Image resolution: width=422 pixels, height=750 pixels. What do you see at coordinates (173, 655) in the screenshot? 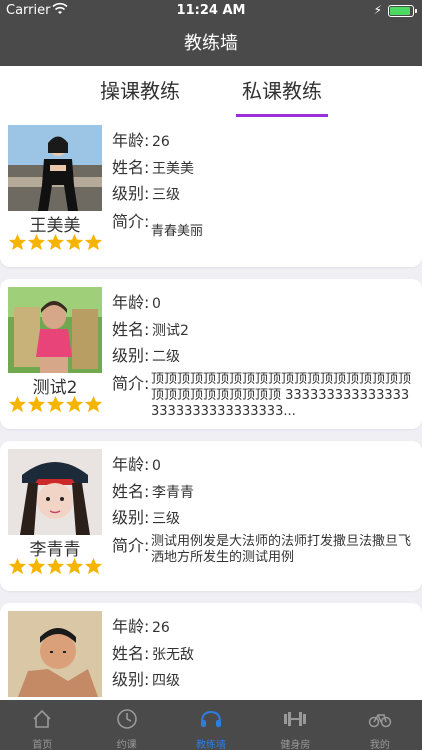
I see `name-value: 张无敌` at bounding box center [173, 655].